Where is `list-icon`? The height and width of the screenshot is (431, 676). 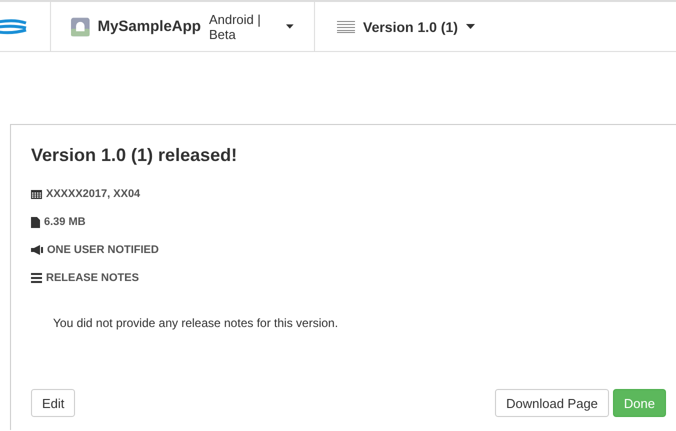 list-icon is located at coordinates (36, 278).